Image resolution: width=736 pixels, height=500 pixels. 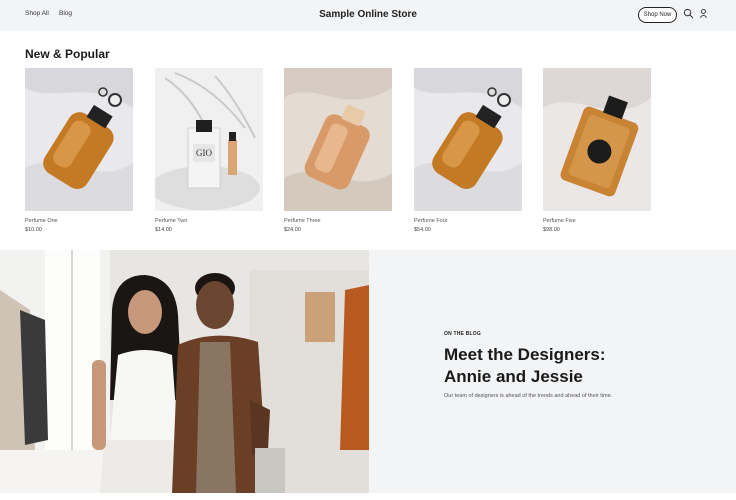 I want to click on product-name: Perfume Four, so click(x=468, y=221).